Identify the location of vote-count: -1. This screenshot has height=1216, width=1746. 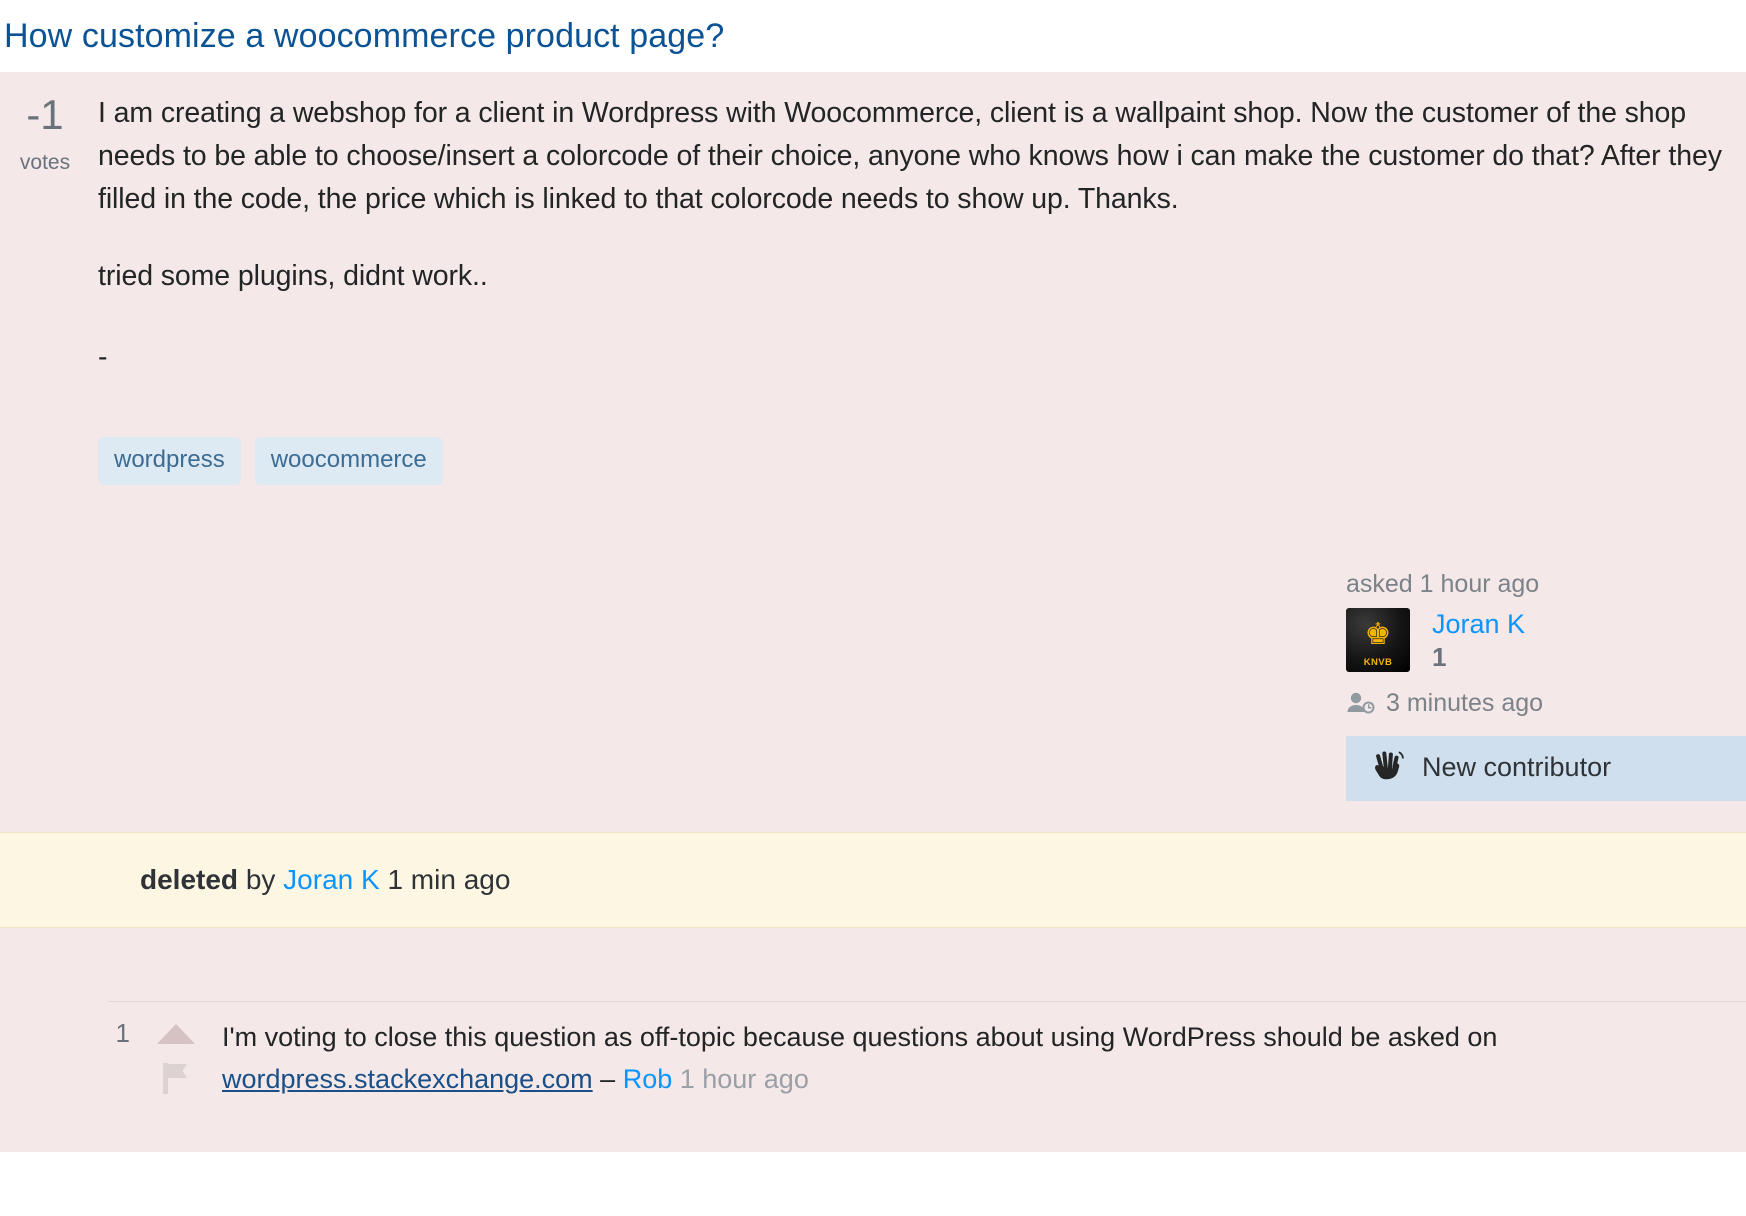
(45, 114).